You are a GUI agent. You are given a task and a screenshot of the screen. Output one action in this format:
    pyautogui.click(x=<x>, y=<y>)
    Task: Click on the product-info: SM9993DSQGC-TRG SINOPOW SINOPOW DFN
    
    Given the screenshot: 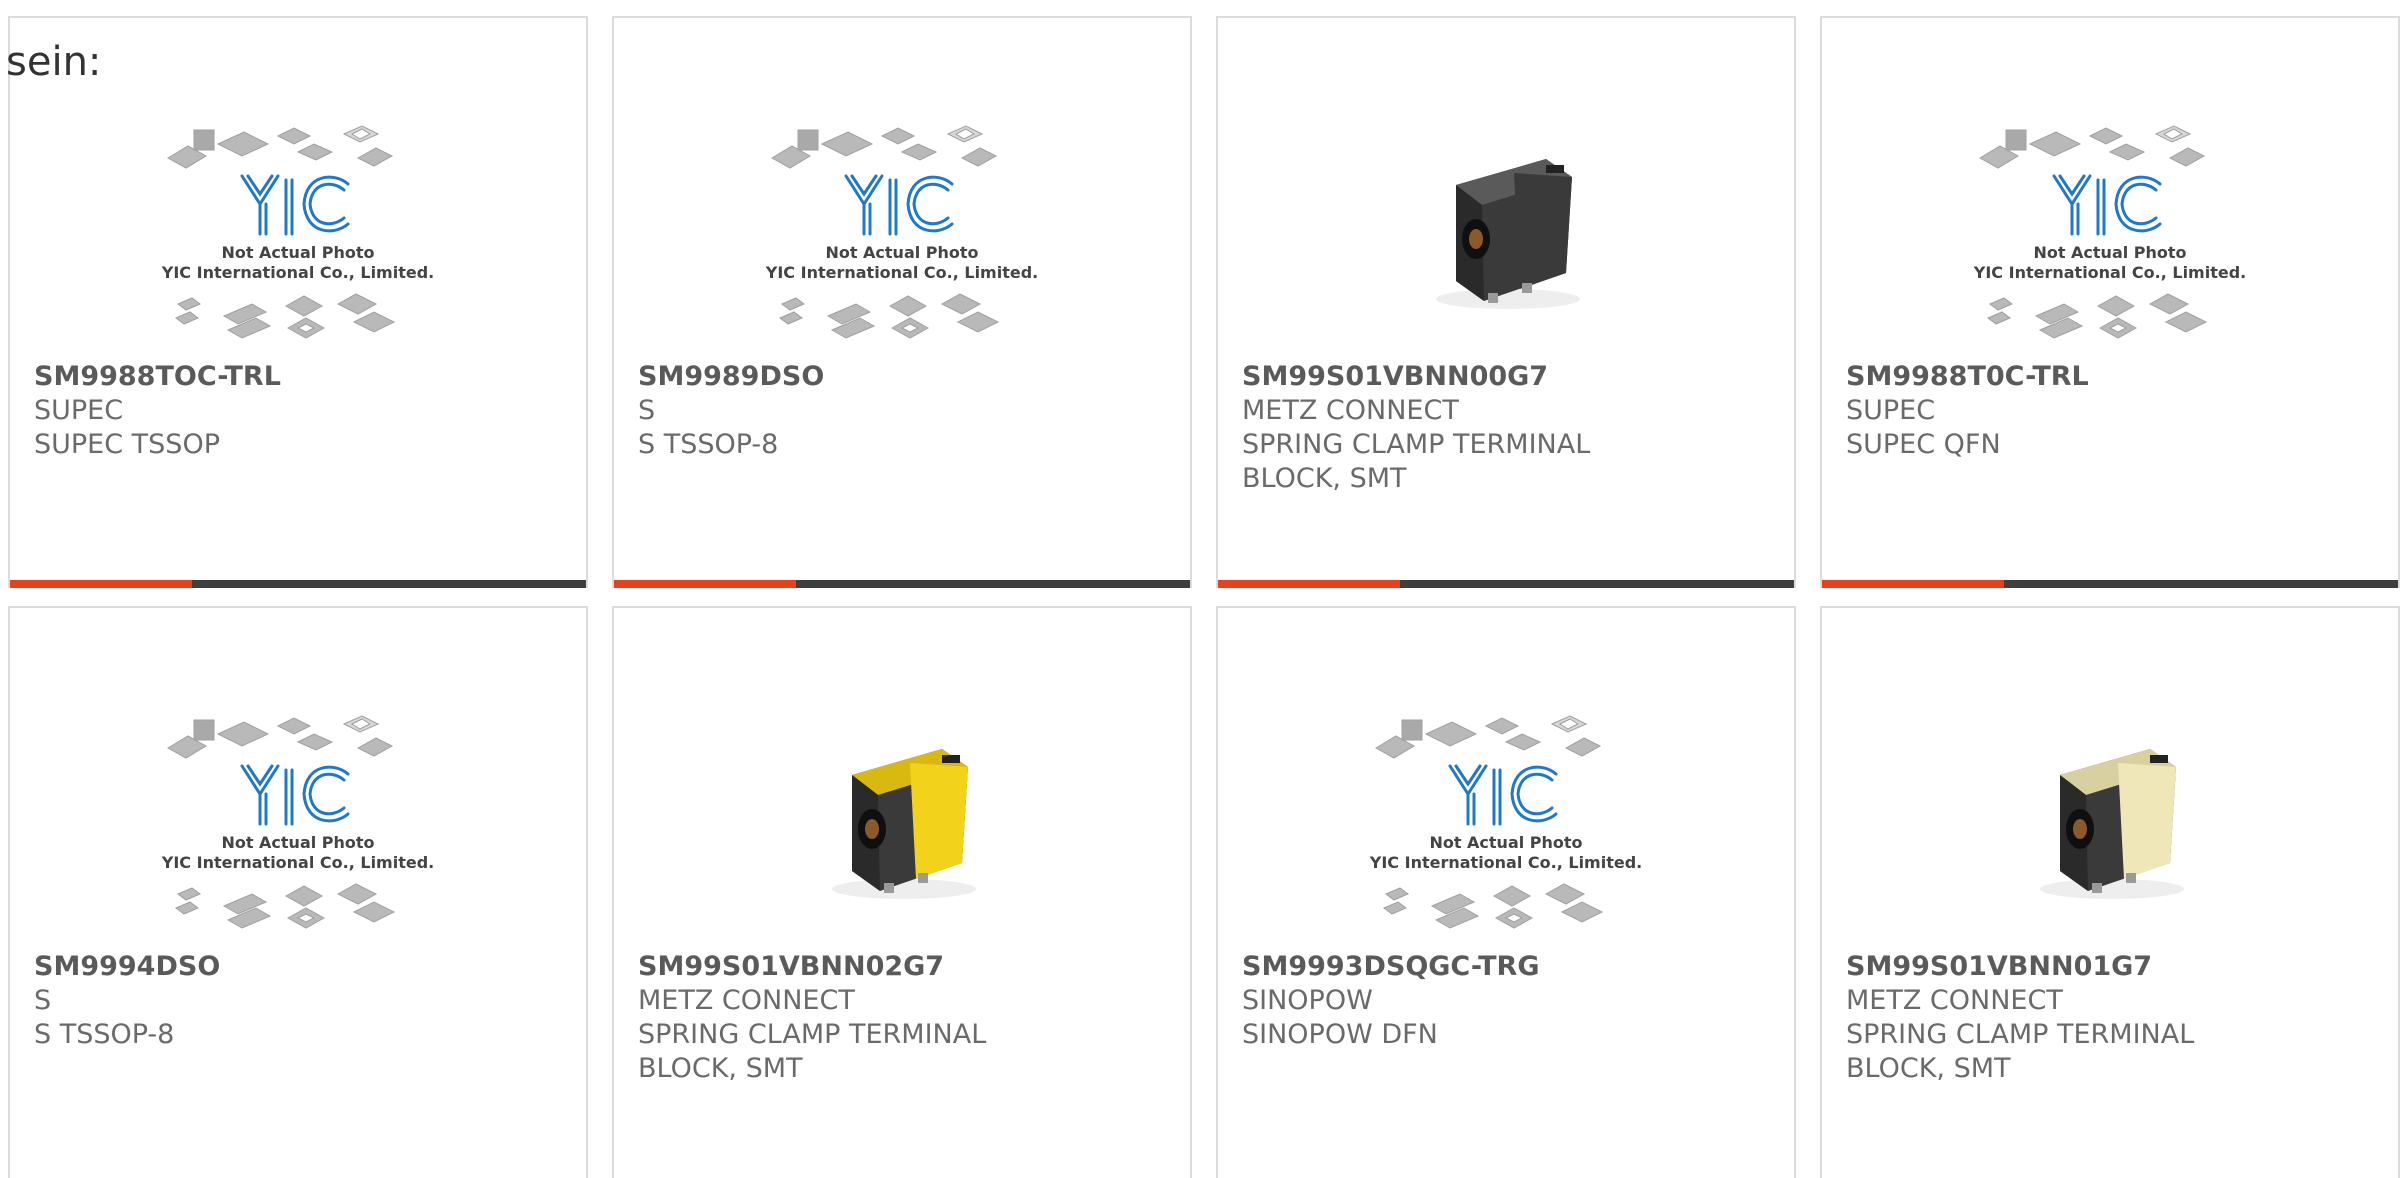 What is the action you would take?
    pyautogui.click(x=1508, y=1001)
    